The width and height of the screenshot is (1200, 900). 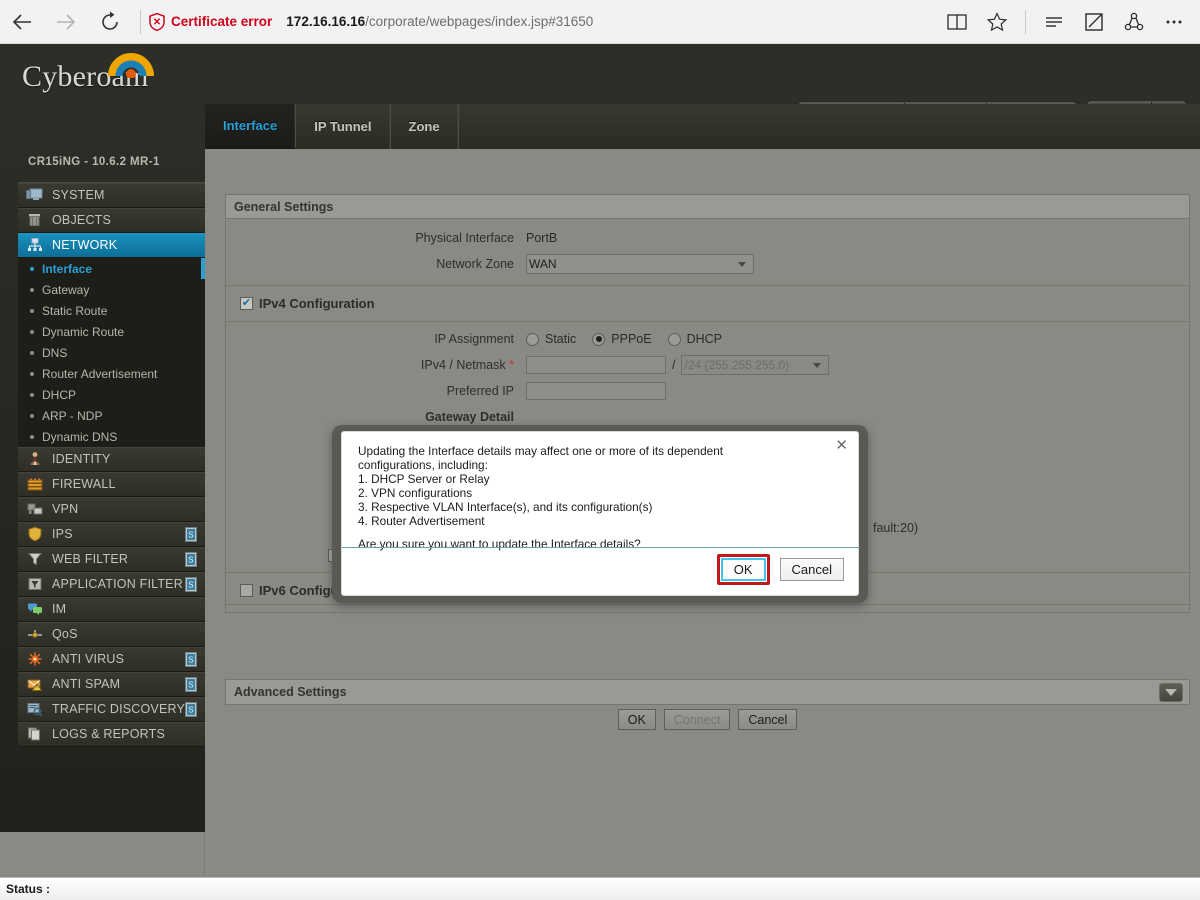 What do you see at coordinates (111, 734) in the screenshot?
I see `sidebar-item-logs-reports: LOGS & REPORTS` at bounding box center [111, 734].